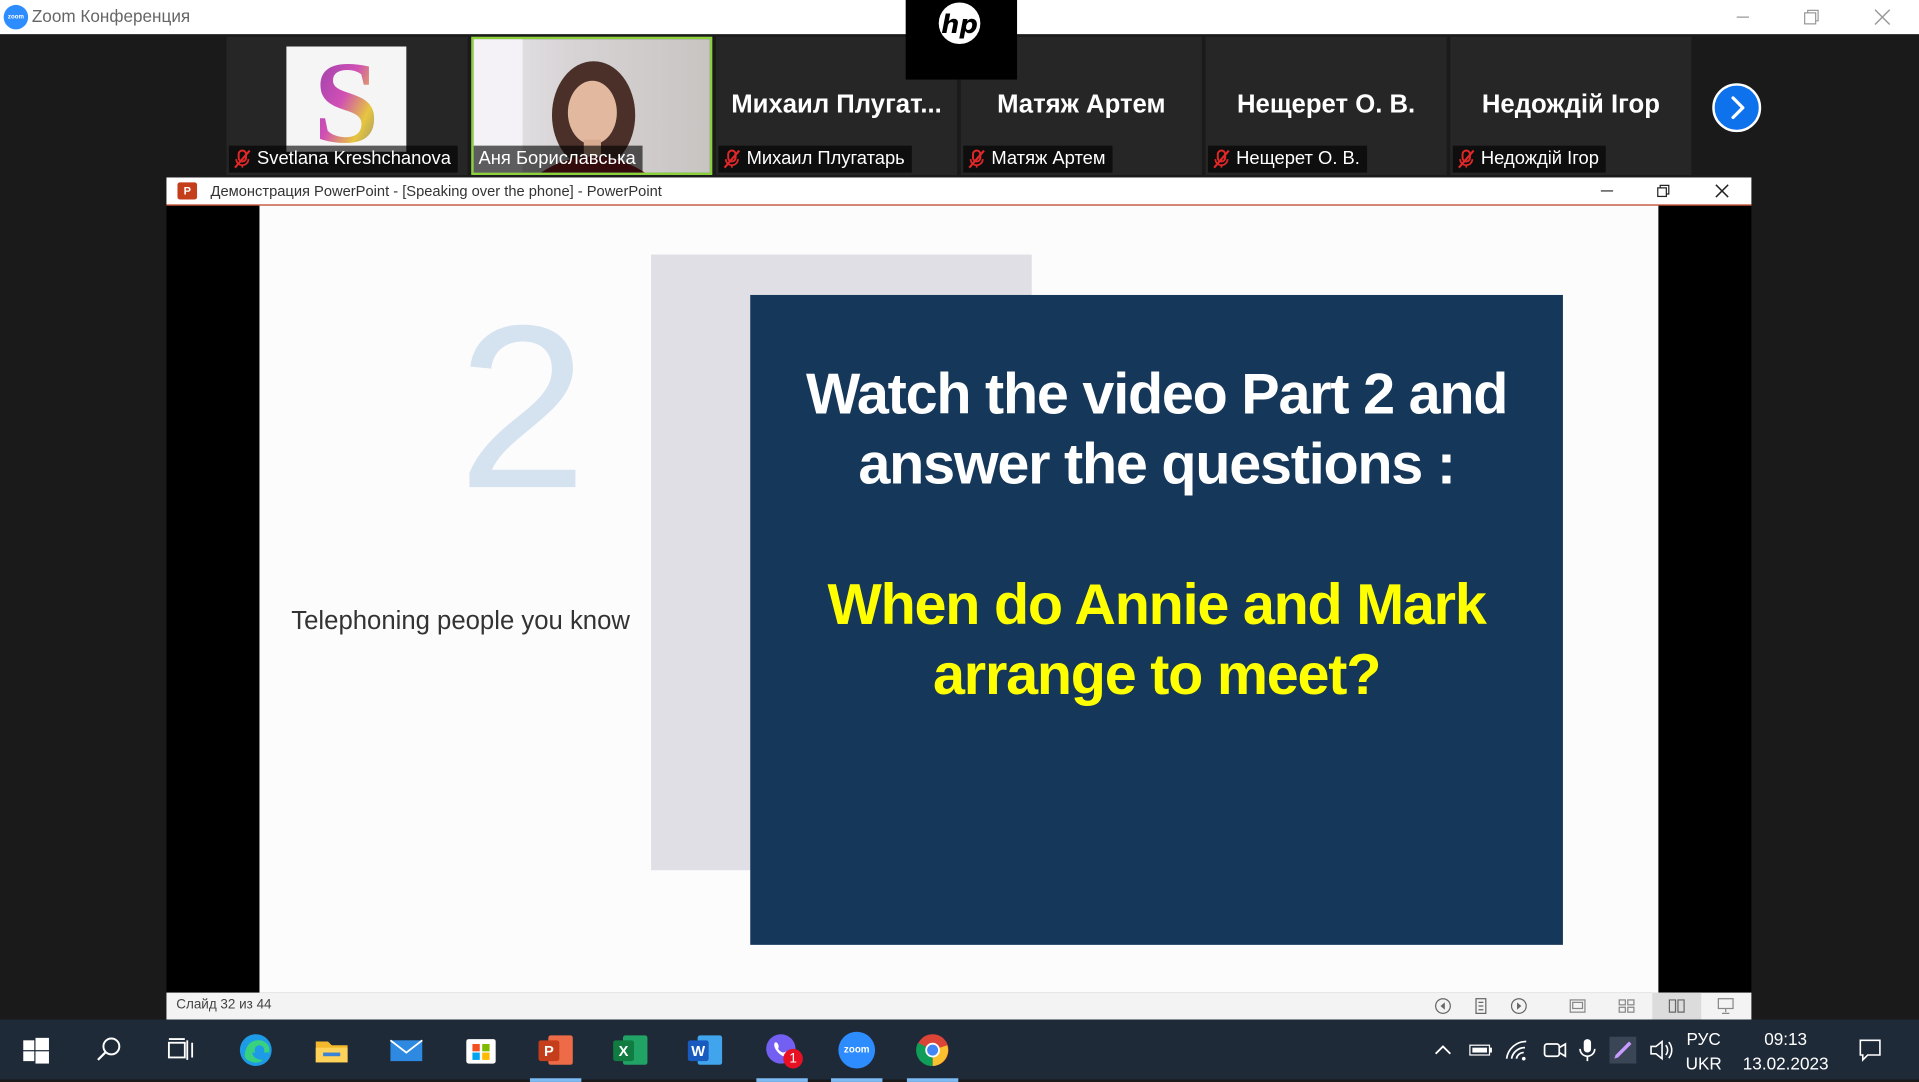  I want to click on mail-icon, so click(406, 1050).